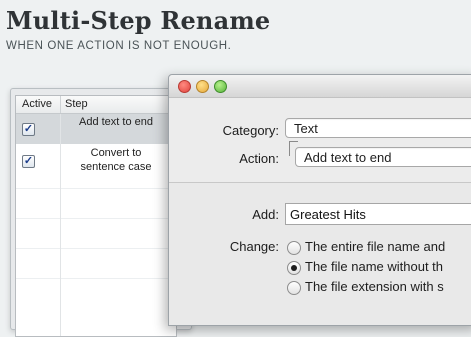 Image resolution: width=471 pixels, height=337 pixels. What do you see at coordinates (265, 214) in the screenshot?
I see `add-label: Add:` at bounding box center [265, 214].